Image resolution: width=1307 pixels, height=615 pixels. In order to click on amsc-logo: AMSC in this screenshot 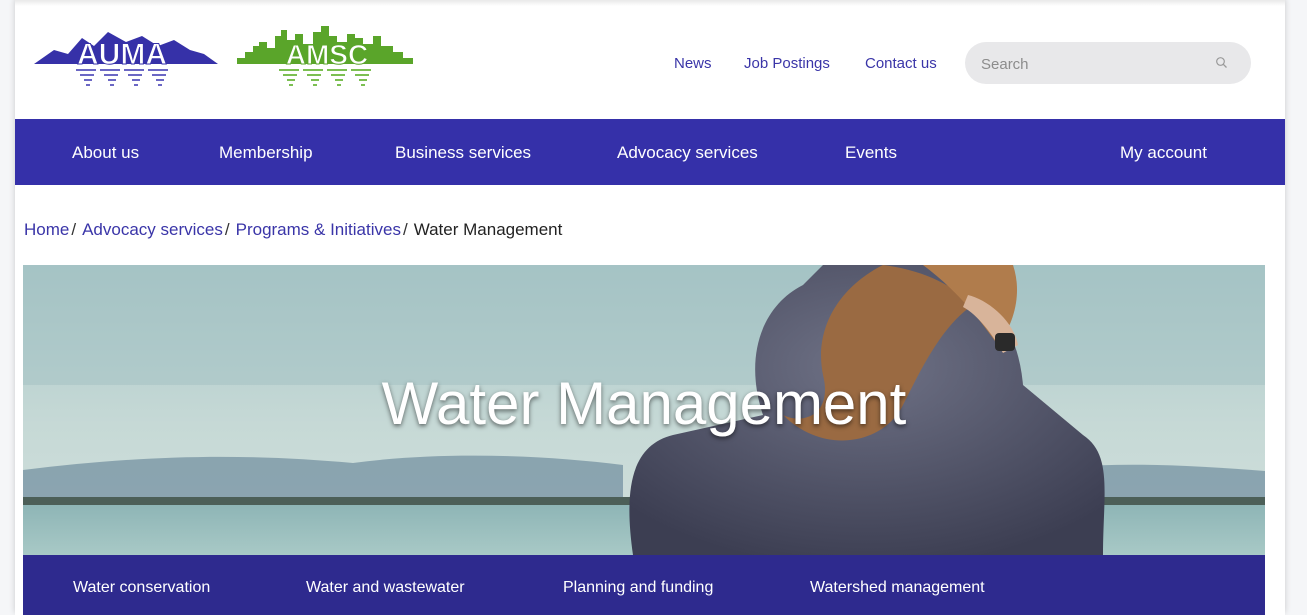, I will do `click(325, 59)`.